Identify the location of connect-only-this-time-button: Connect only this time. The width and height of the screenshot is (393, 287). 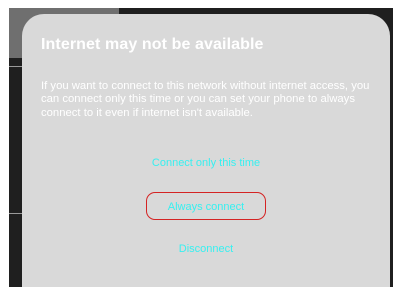
(206, 163).